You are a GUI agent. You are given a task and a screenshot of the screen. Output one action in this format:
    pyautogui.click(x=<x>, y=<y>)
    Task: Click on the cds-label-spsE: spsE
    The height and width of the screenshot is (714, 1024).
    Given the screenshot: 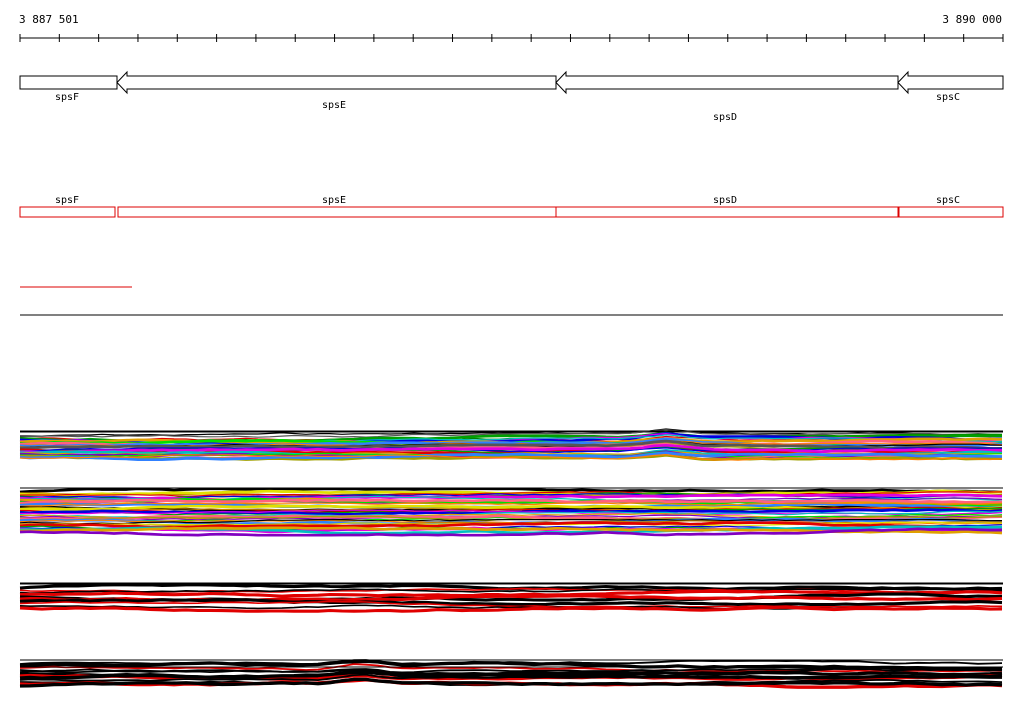 What is the action you would take?
    pyautogui.click(x=334, y=200)
    